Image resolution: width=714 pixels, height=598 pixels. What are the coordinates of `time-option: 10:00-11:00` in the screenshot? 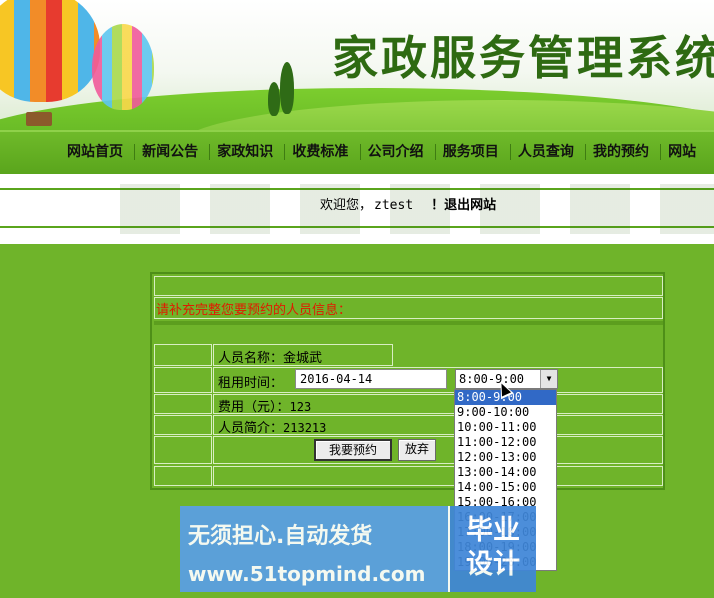 It's located at (505, 427).